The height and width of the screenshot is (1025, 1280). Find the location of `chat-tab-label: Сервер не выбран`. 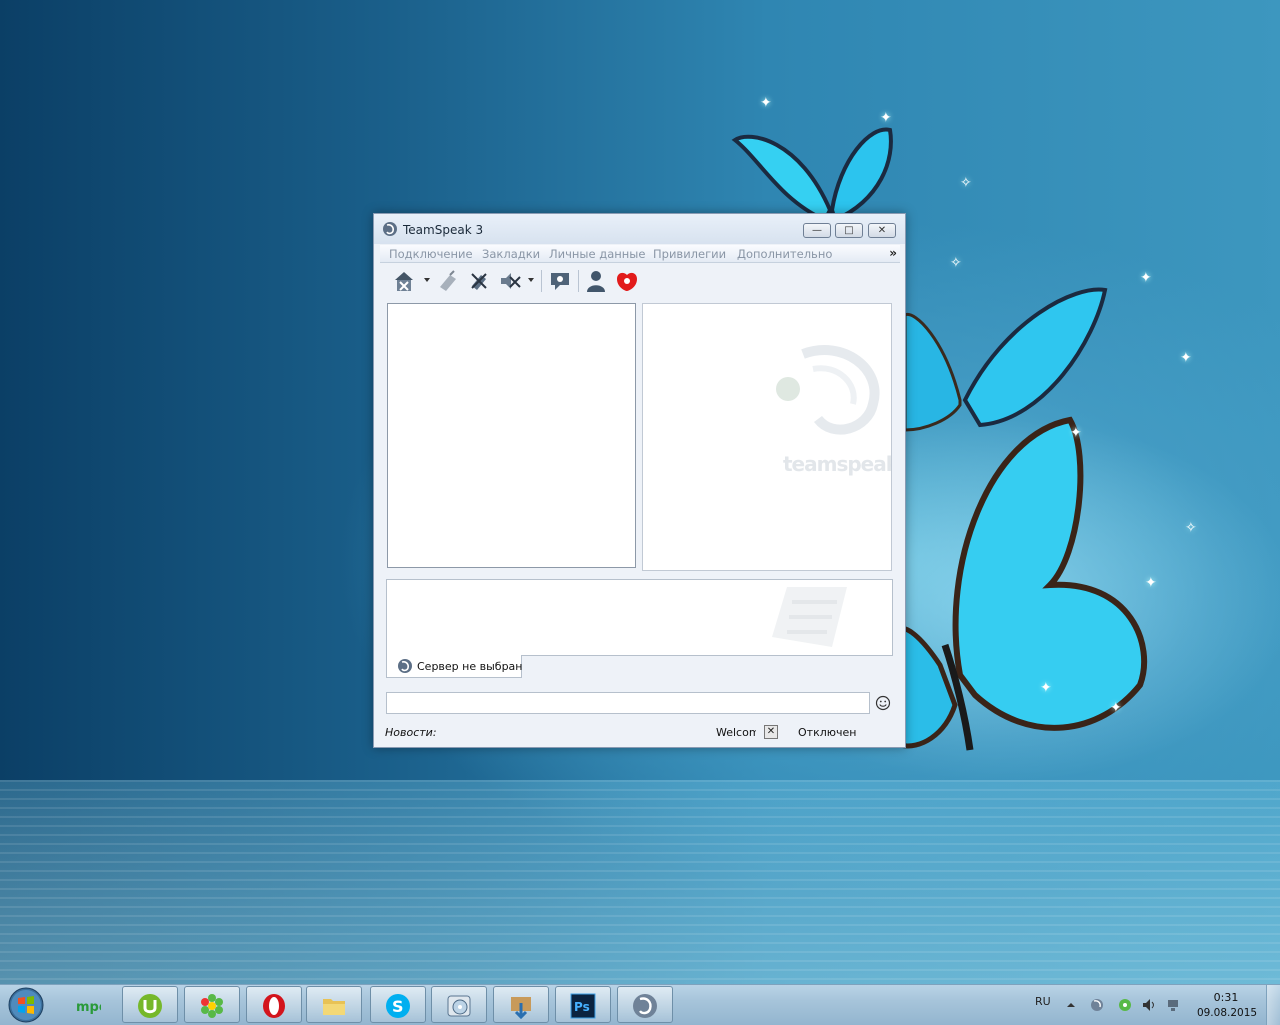

chat-tab-label: Сервер не выбран is located at coordinates (470, 666).